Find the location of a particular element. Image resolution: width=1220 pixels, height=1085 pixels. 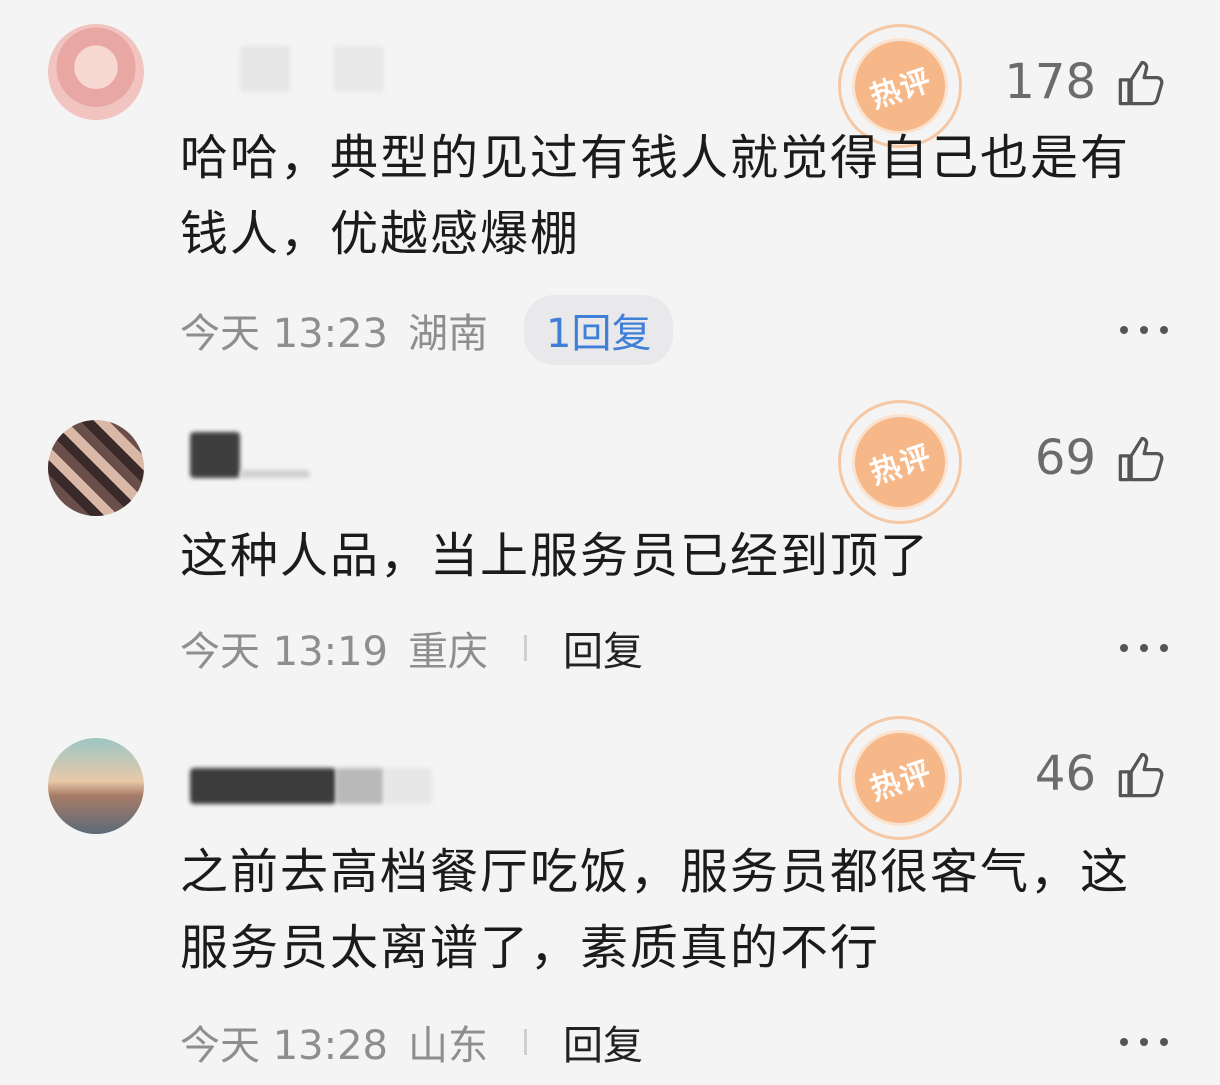

replies-button: 1回复 is located at coordinates (599, 330).